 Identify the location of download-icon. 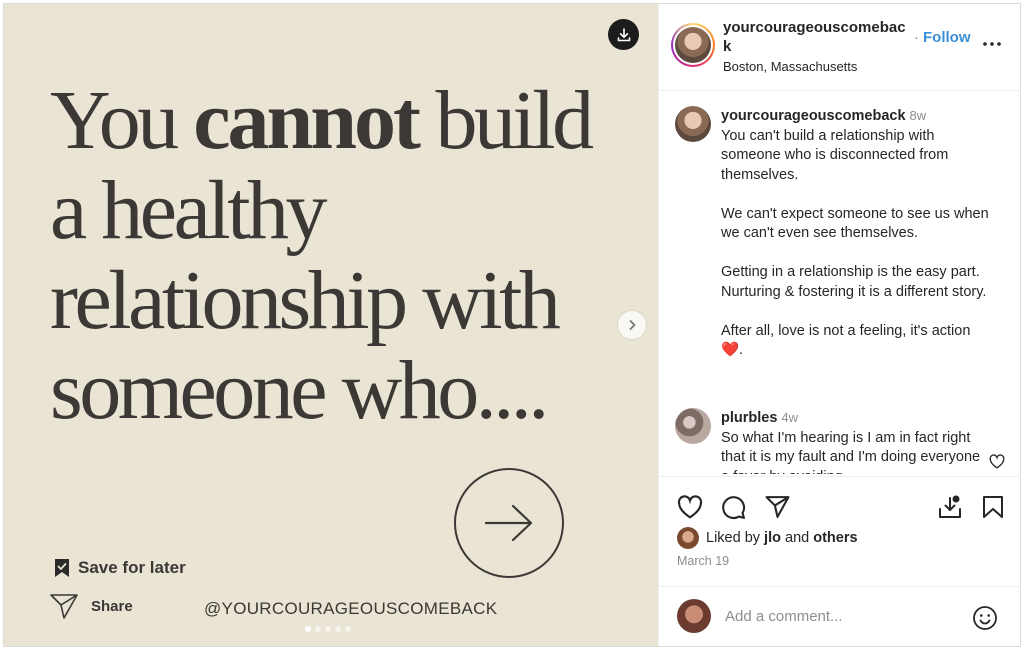
(623, 34).